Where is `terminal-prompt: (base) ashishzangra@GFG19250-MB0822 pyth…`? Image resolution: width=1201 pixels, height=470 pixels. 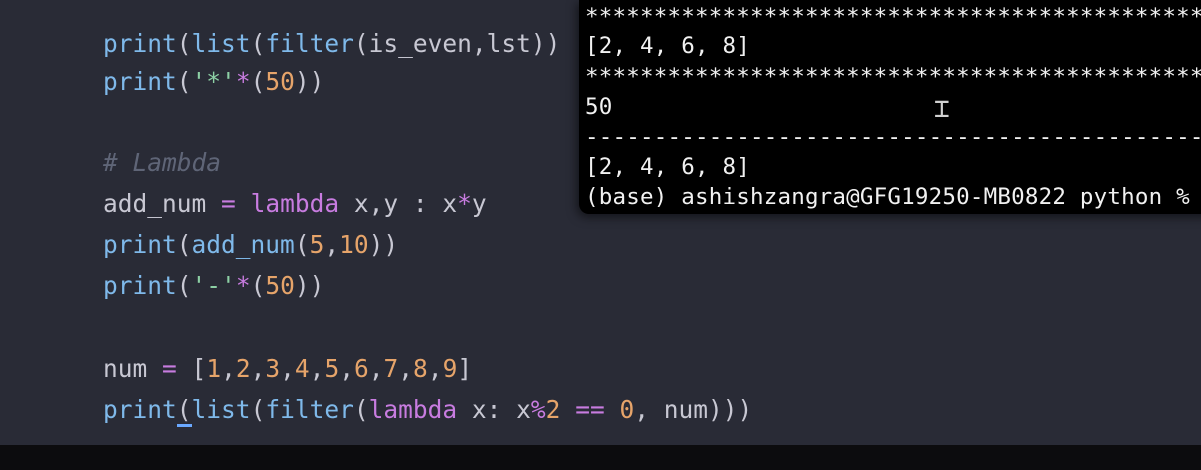
terminal-prompt: (base) ashishzangra@GFG19250-MB0822 pyth… is located at coordinates (887, 197).